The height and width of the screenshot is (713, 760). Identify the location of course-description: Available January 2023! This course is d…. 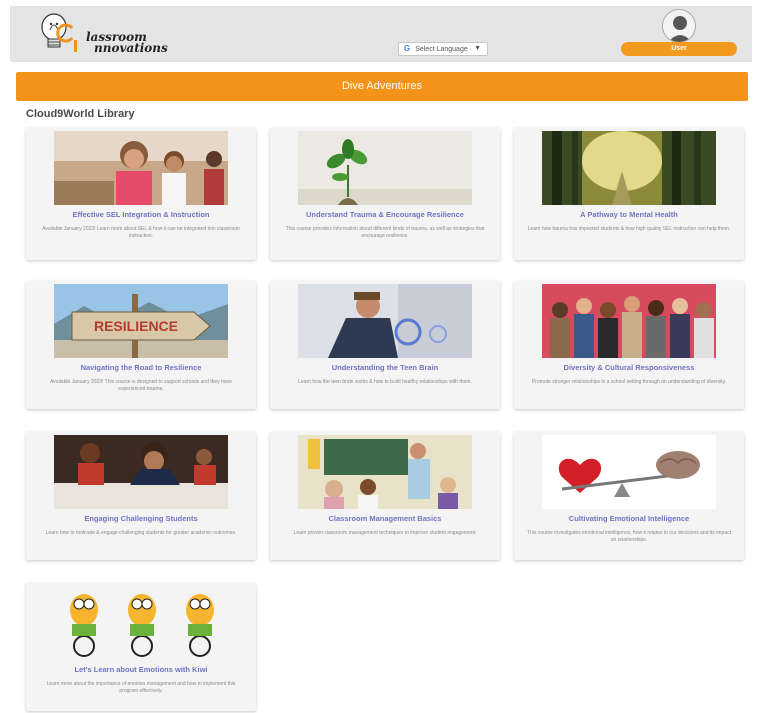
(141, 385).